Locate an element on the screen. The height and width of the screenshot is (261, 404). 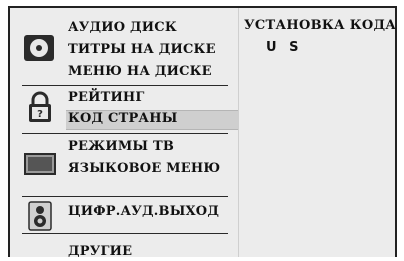
code-char-2: S is located at coordinates (294, 47).